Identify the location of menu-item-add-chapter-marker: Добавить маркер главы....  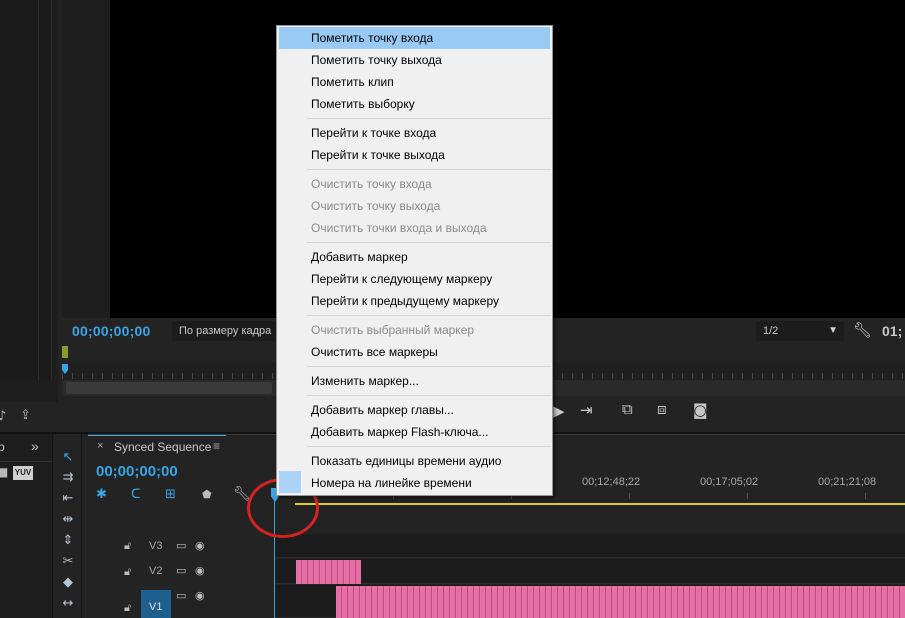
(414, 410).